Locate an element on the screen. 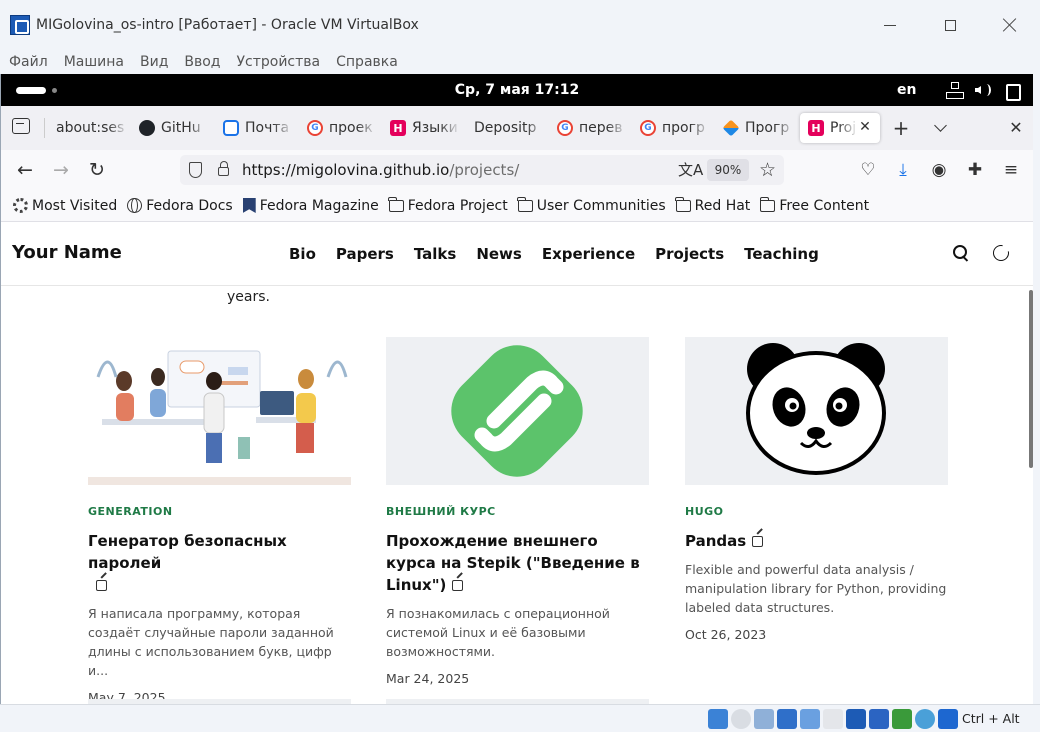  nav-papers: Papers is located at coordinates (365, 254).